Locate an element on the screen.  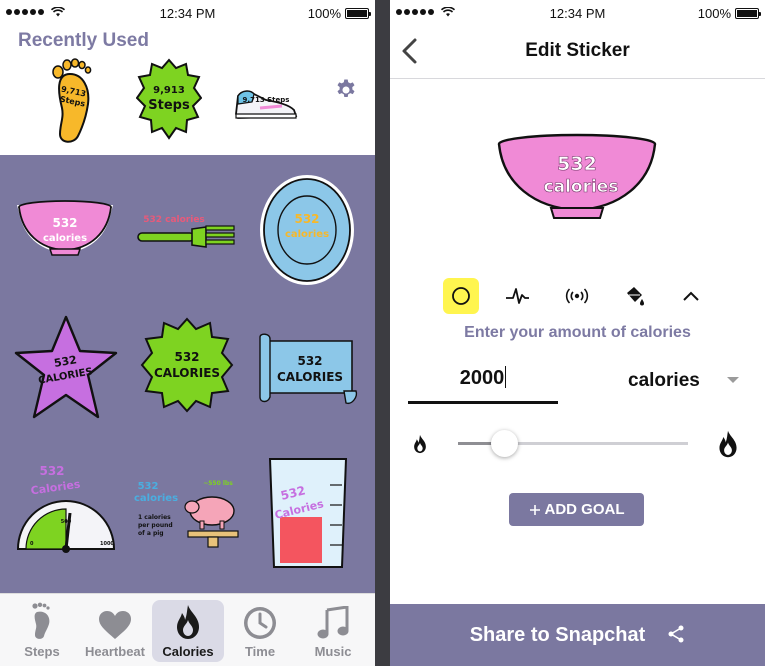
recent-badge-sticker: 9,913 Steps is located at coordinates (169, 100).